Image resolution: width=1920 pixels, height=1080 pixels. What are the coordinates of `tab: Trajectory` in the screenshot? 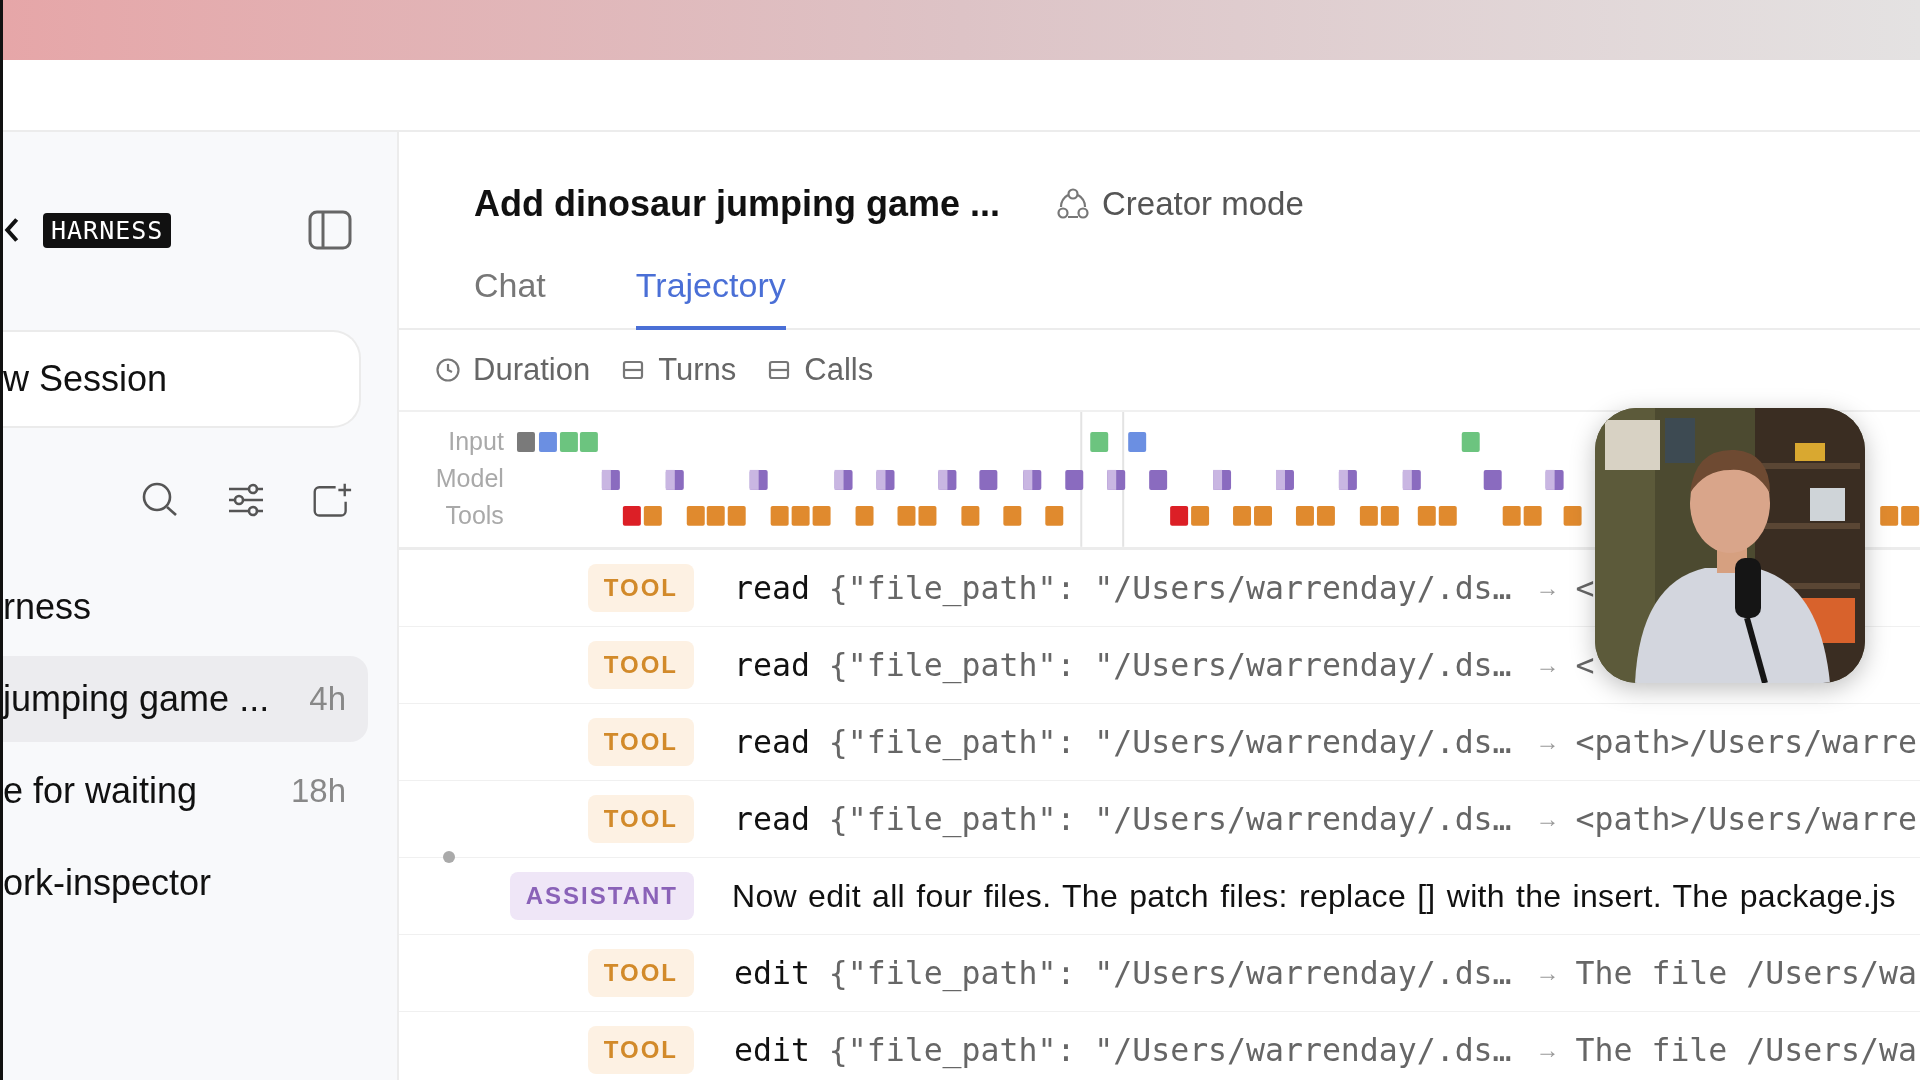 It's located at (710, 294).